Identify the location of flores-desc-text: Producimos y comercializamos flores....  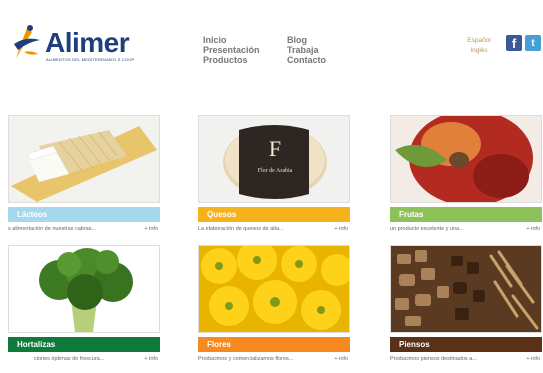
(246, 359).